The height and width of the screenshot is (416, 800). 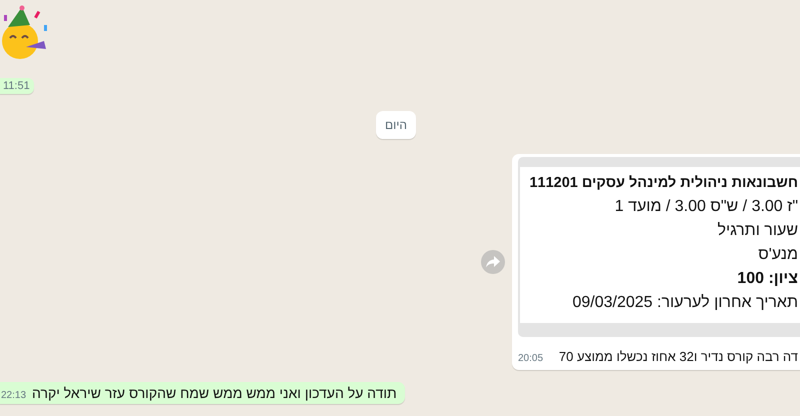 I want to click on preview-text: תאריך אחרון לערעור: 09/03/2025, so click(x=685, y=303).